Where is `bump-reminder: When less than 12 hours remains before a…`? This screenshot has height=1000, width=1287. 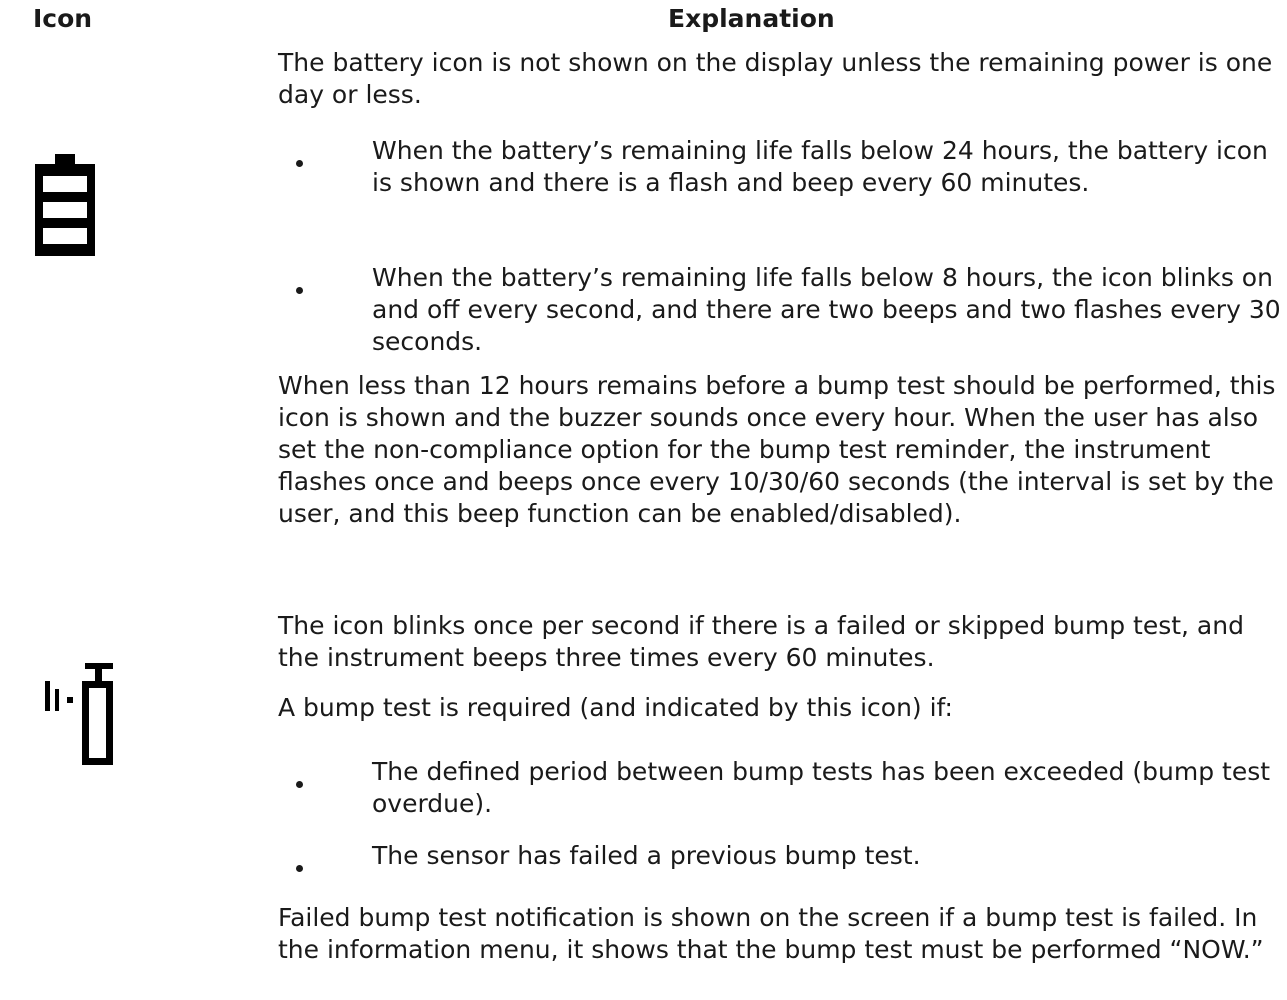
bump-reminder: When less than 12 hours remains before a… is located at coordinates (777, 449).